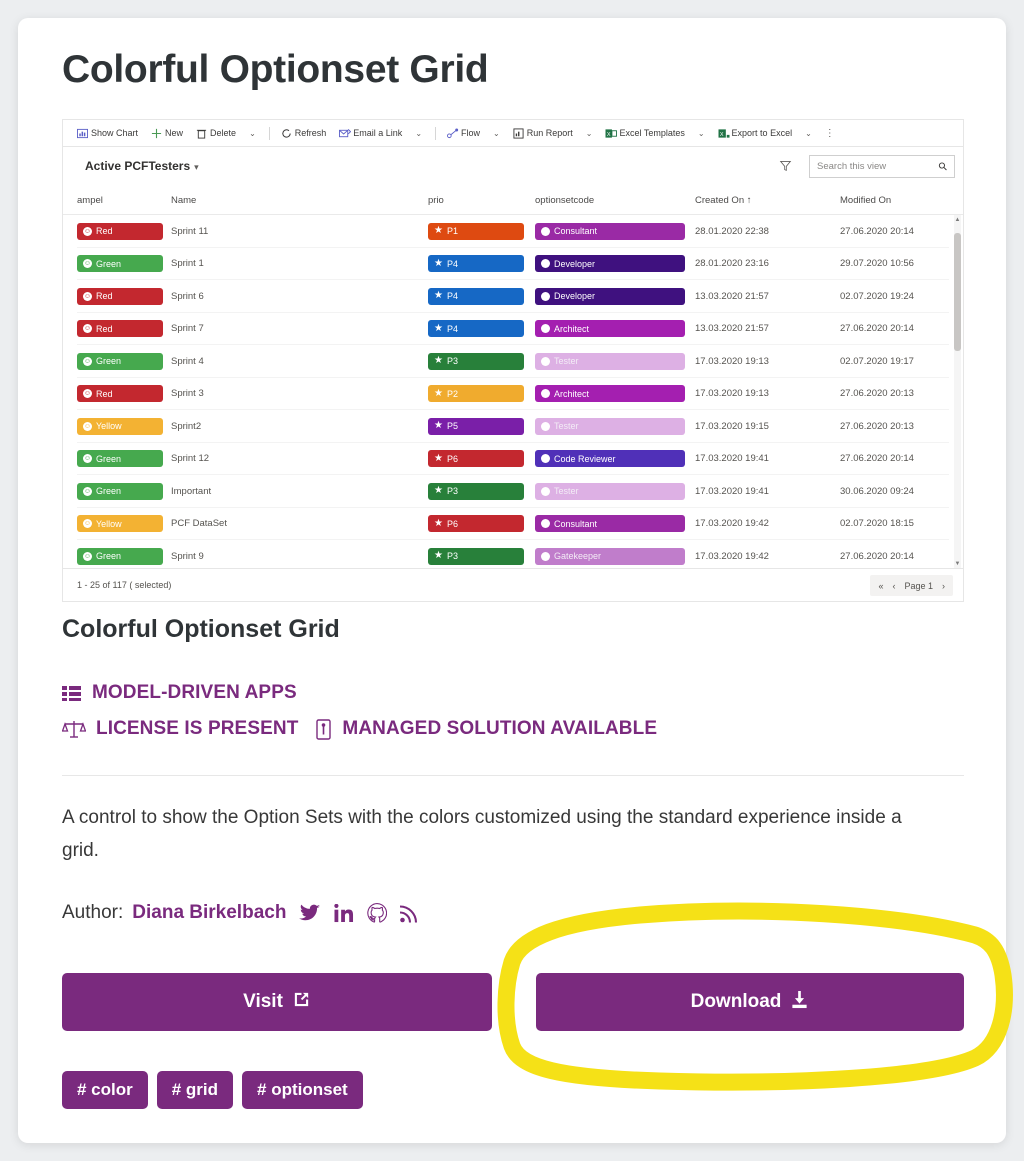 This screenshot has height=1161, width=1024. I want to click on name-cell: Sprint2, so click(296, 426).